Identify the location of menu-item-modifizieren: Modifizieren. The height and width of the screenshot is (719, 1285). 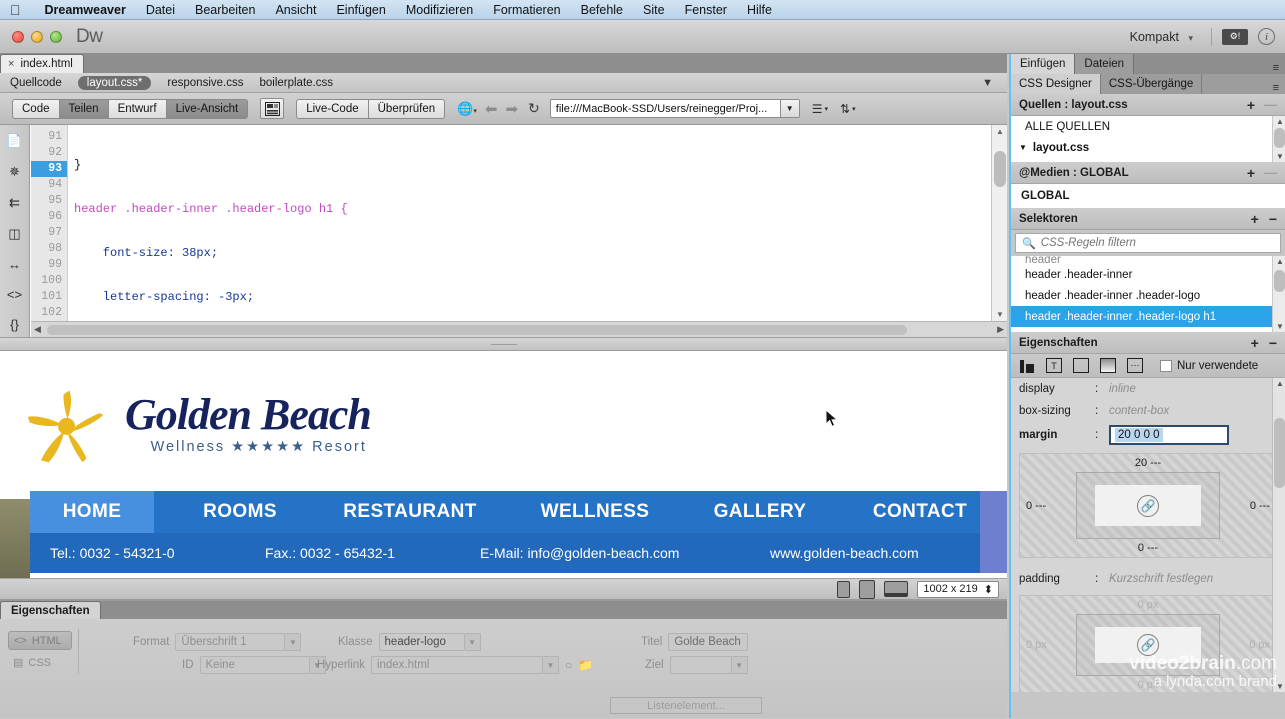
(439, 10).